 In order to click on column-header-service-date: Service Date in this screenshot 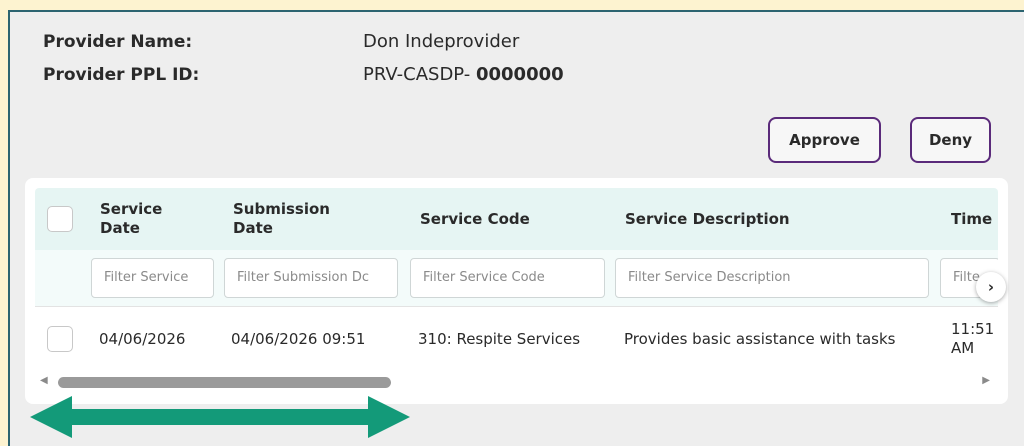, I will do `click(131, 219)`.